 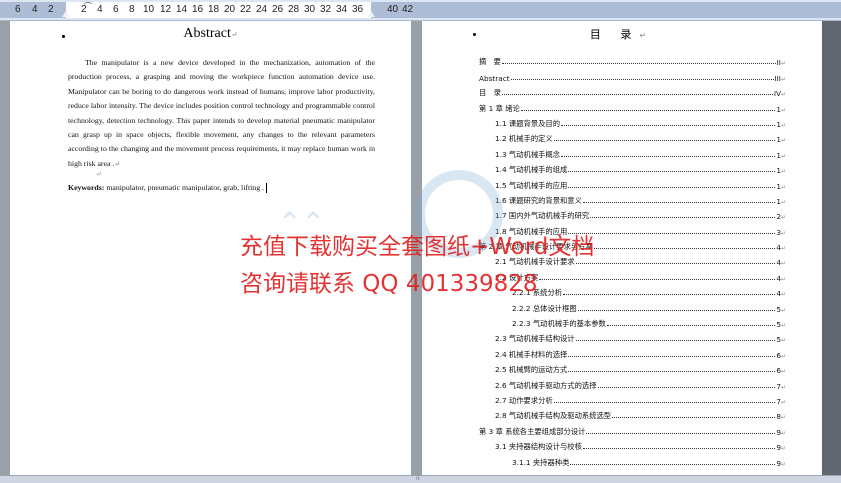 What do you see at coordinates (393, 9) in the screenshot?
I see `ruler-number: 40` at bounding box center [393, 9].